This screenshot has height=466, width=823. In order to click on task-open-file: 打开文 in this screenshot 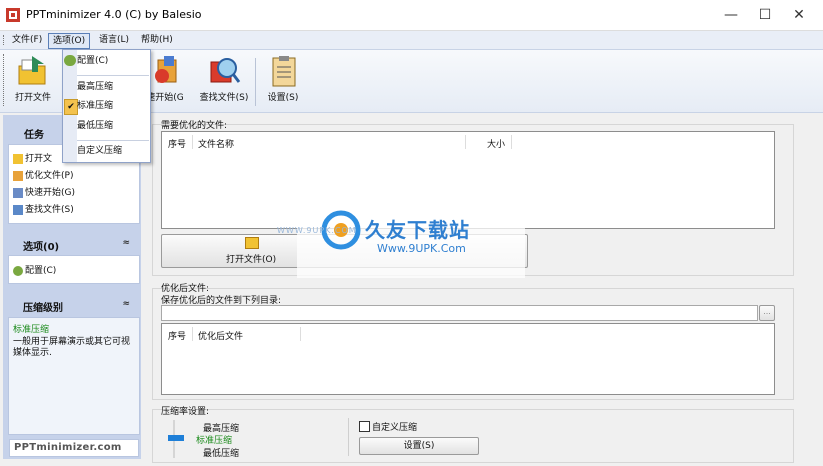, I will do `click(32, 157)`.